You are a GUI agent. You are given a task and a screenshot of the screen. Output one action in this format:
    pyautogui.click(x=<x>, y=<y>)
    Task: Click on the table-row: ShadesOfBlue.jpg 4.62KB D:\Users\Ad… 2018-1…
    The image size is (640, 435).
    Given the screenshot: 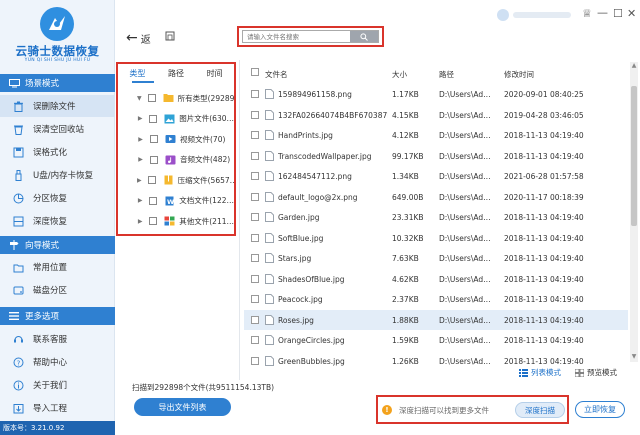 What is the action you would take?
    pyautogui.click(x=436, y=279)
    